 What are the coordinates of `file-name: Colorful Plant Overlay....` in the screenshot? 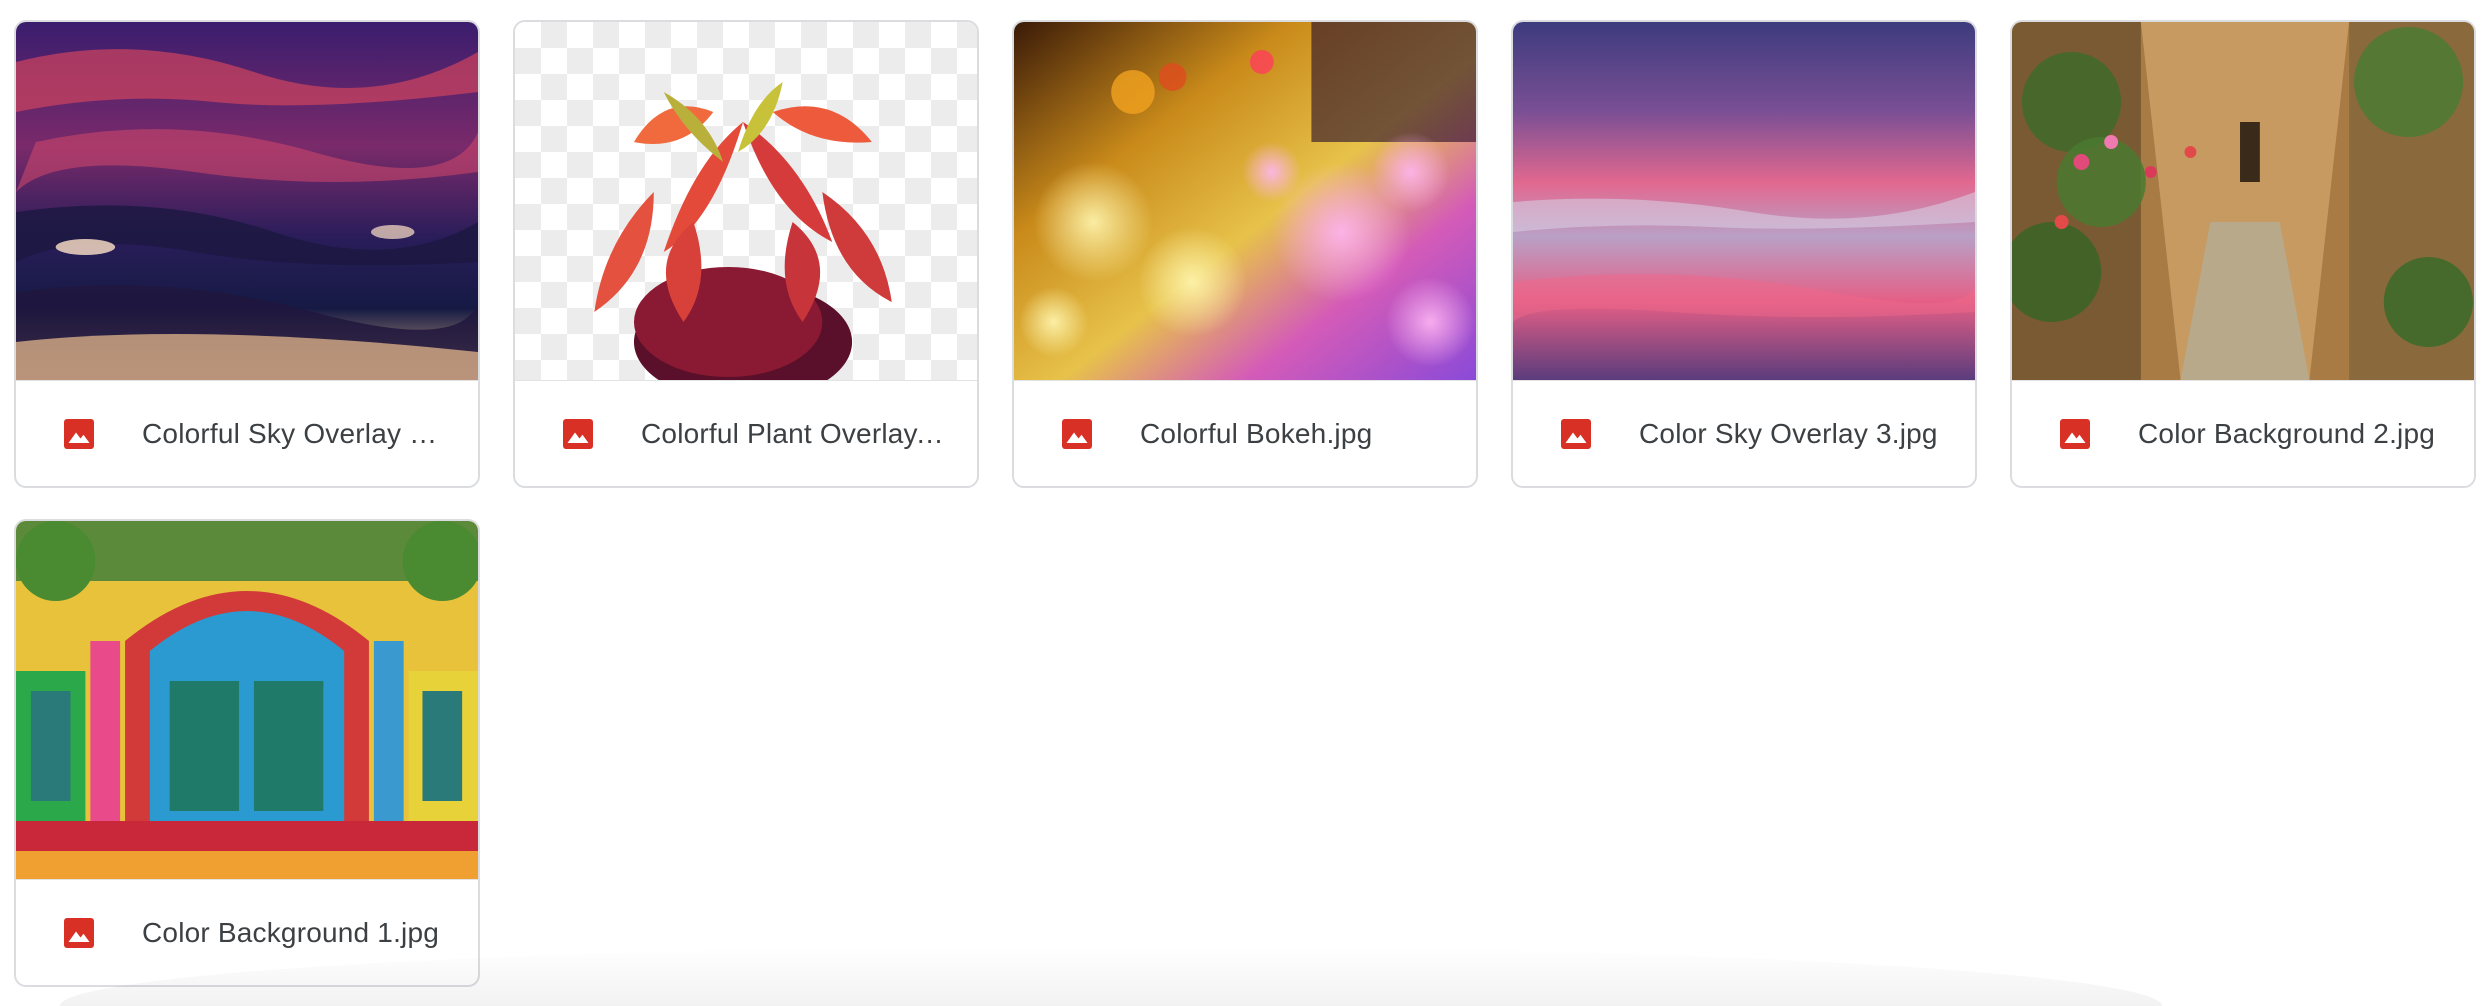 It's located at (794, 433).